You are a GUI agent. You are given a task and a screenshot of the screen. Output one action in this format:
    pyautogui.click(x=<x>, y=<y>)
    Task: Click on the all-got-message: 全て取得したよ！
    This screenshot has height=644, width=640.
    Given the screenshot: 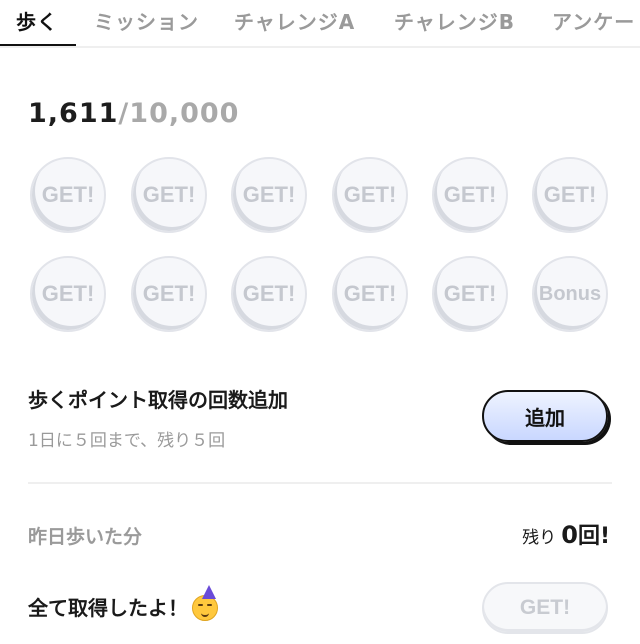 What is the action you would take?
    pyautogui.click(x=124, y=603)
    